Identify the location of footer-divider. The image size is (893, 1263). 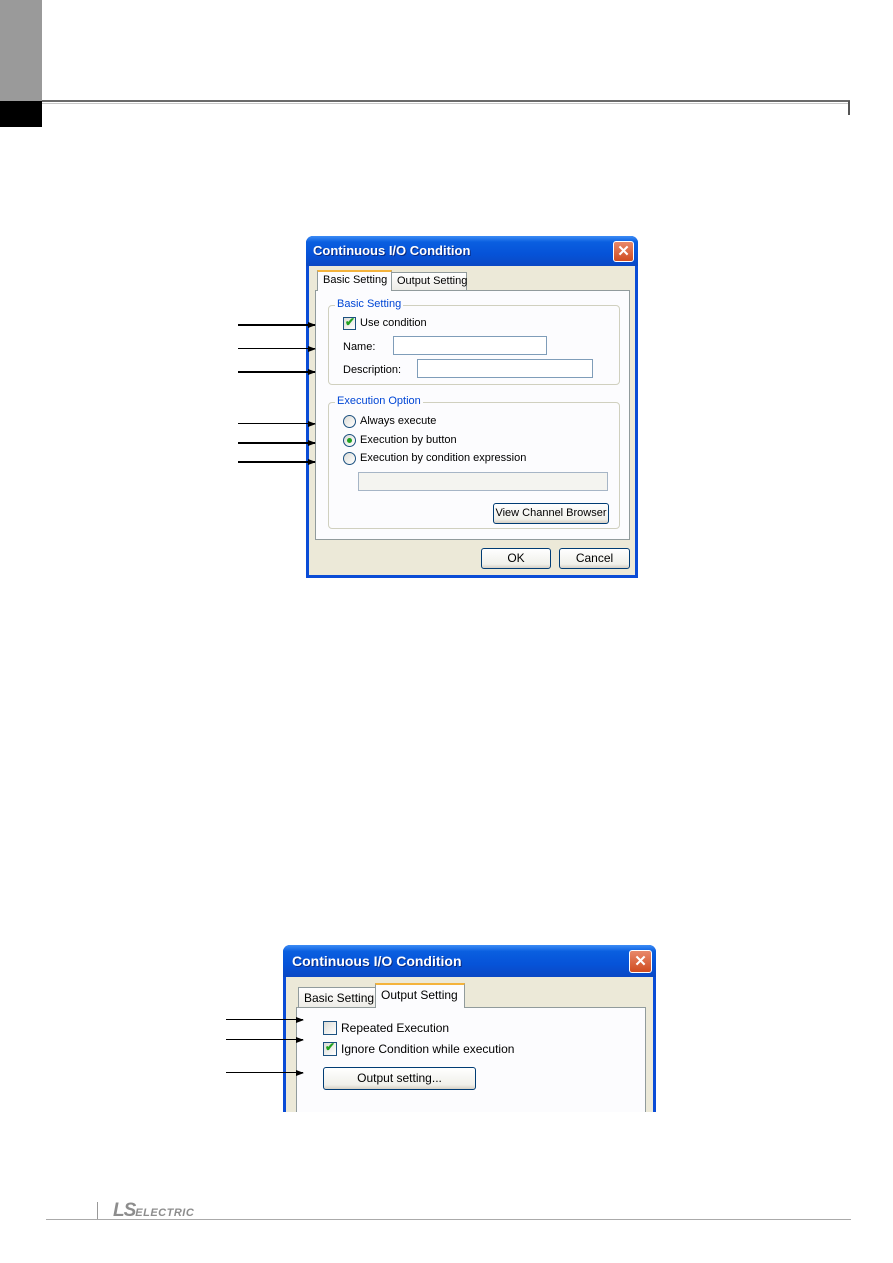
(97, 1211).